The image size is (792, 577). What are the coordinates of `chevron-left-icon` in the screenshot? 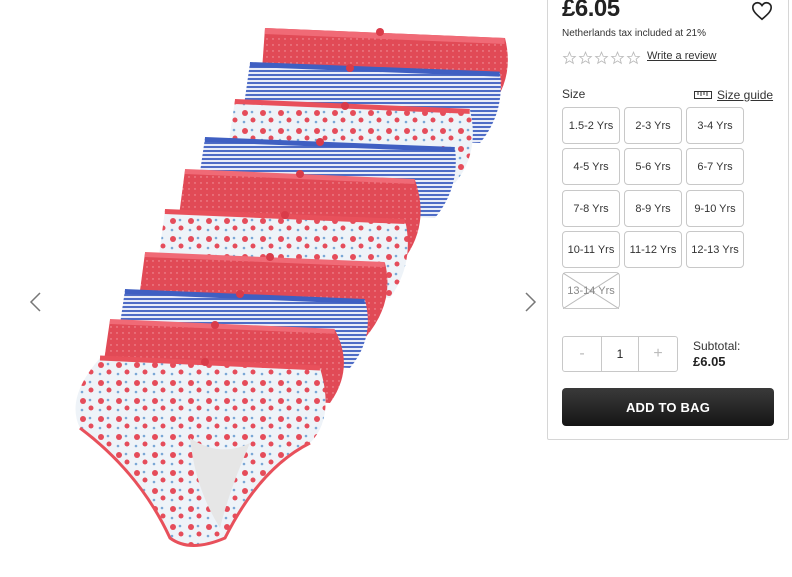 It's located at (36, 302).